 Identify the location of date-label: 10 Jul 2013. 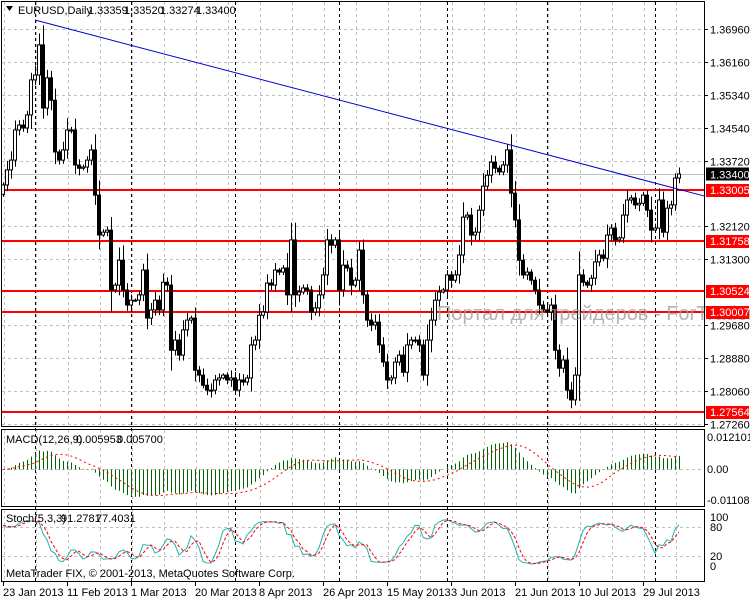
(607, 593).